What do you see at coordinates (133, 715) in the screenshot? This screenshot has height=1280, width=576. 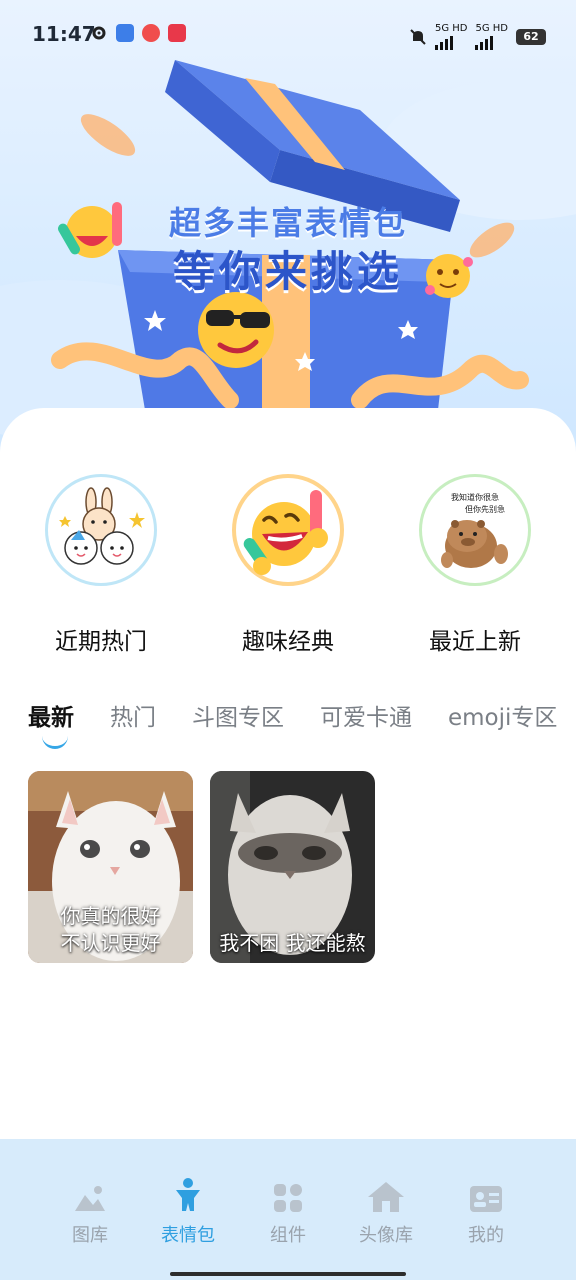 I see `tab-hot: 热门` at bounding box center [133, 715].